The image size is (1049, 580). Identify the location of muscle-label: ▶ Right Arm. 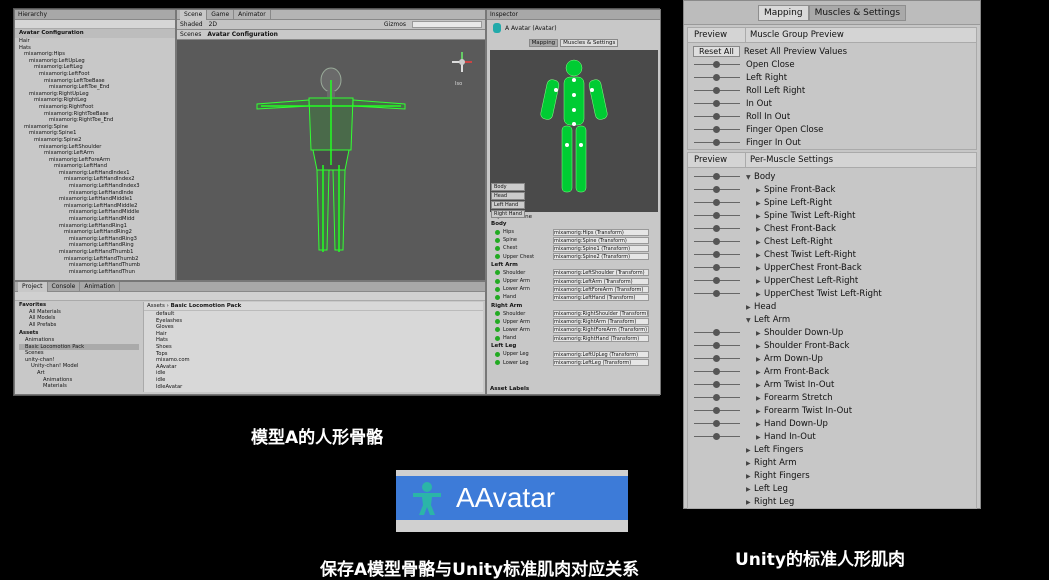
(771, 463).